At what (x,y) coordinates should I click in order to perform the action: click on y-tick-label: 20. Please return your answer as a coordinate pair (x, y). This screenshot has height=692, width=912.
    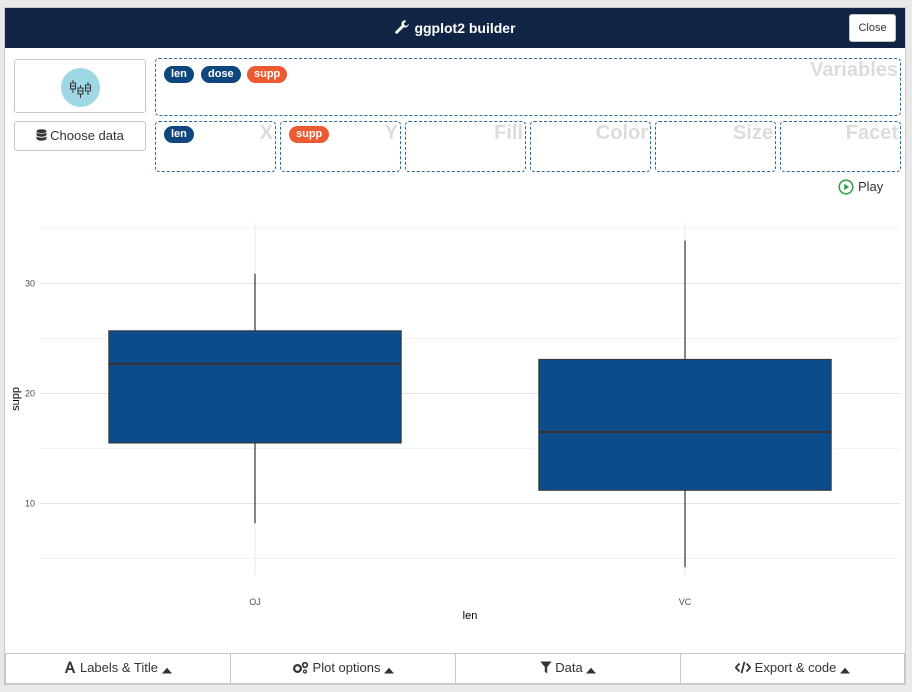
    Looking at the image, I should click on (30, 394).